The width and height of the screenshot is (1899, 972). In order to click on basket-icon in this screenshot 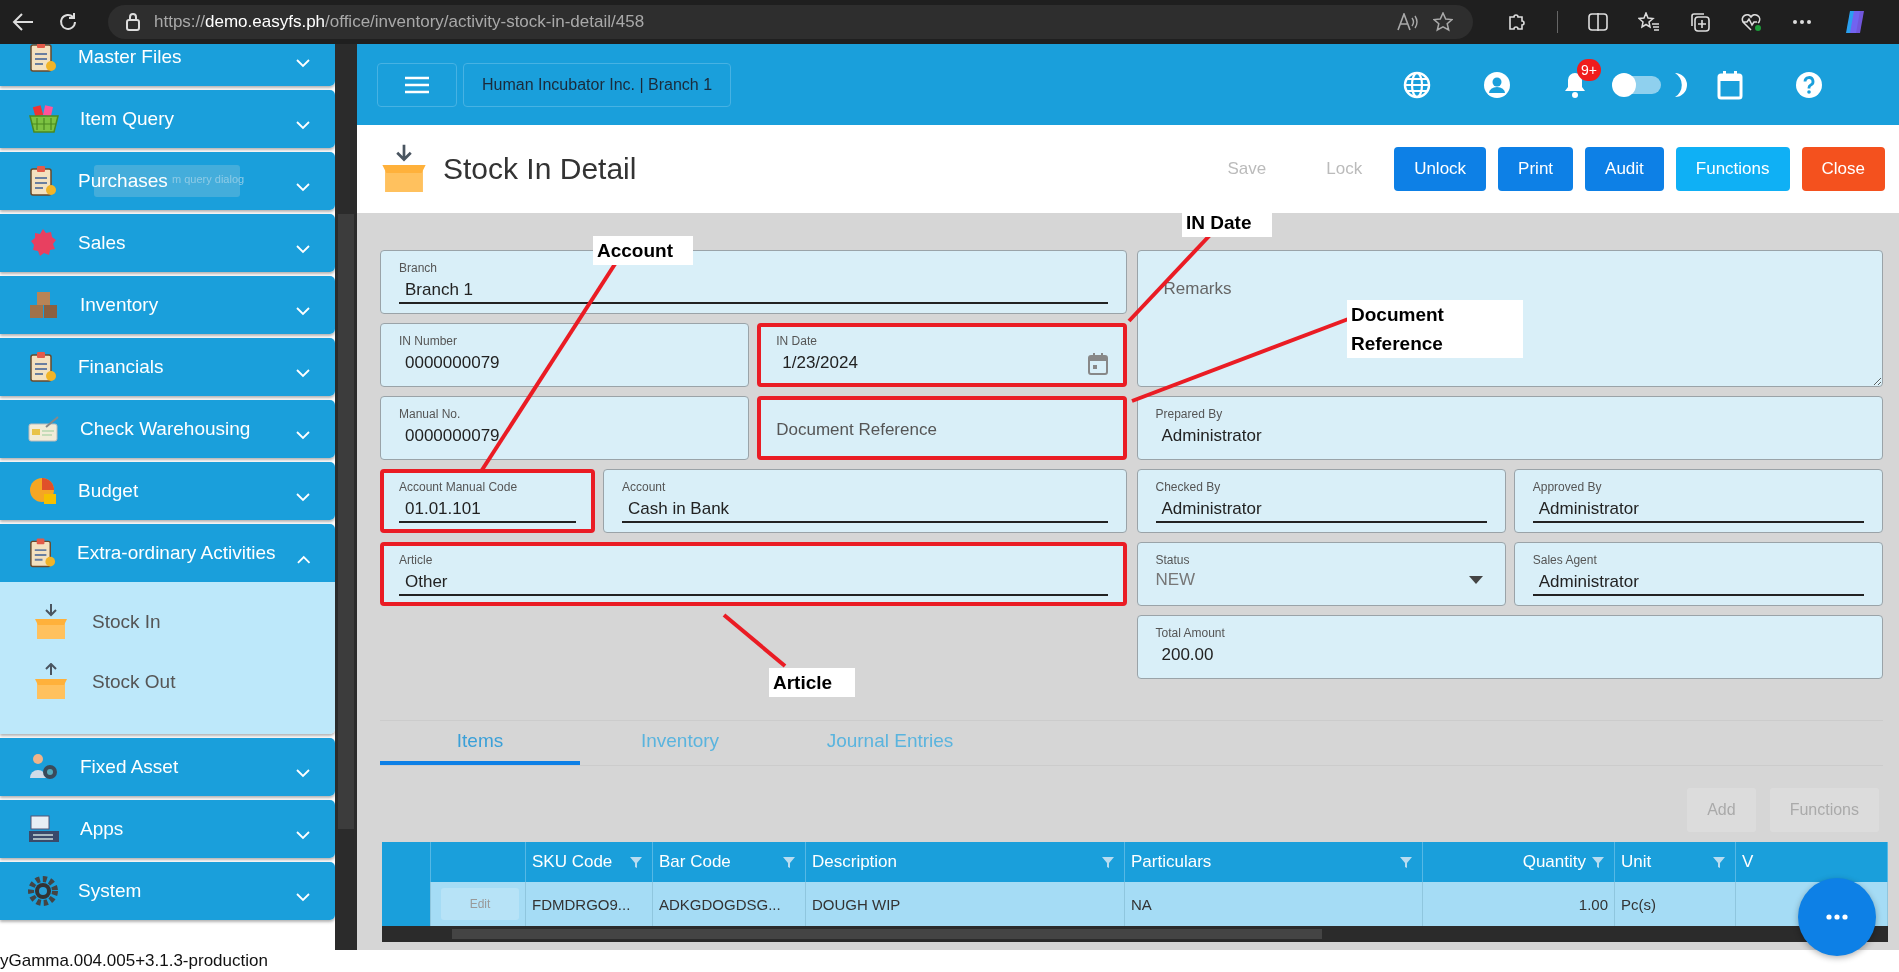, I will do `click(44, 119)`.